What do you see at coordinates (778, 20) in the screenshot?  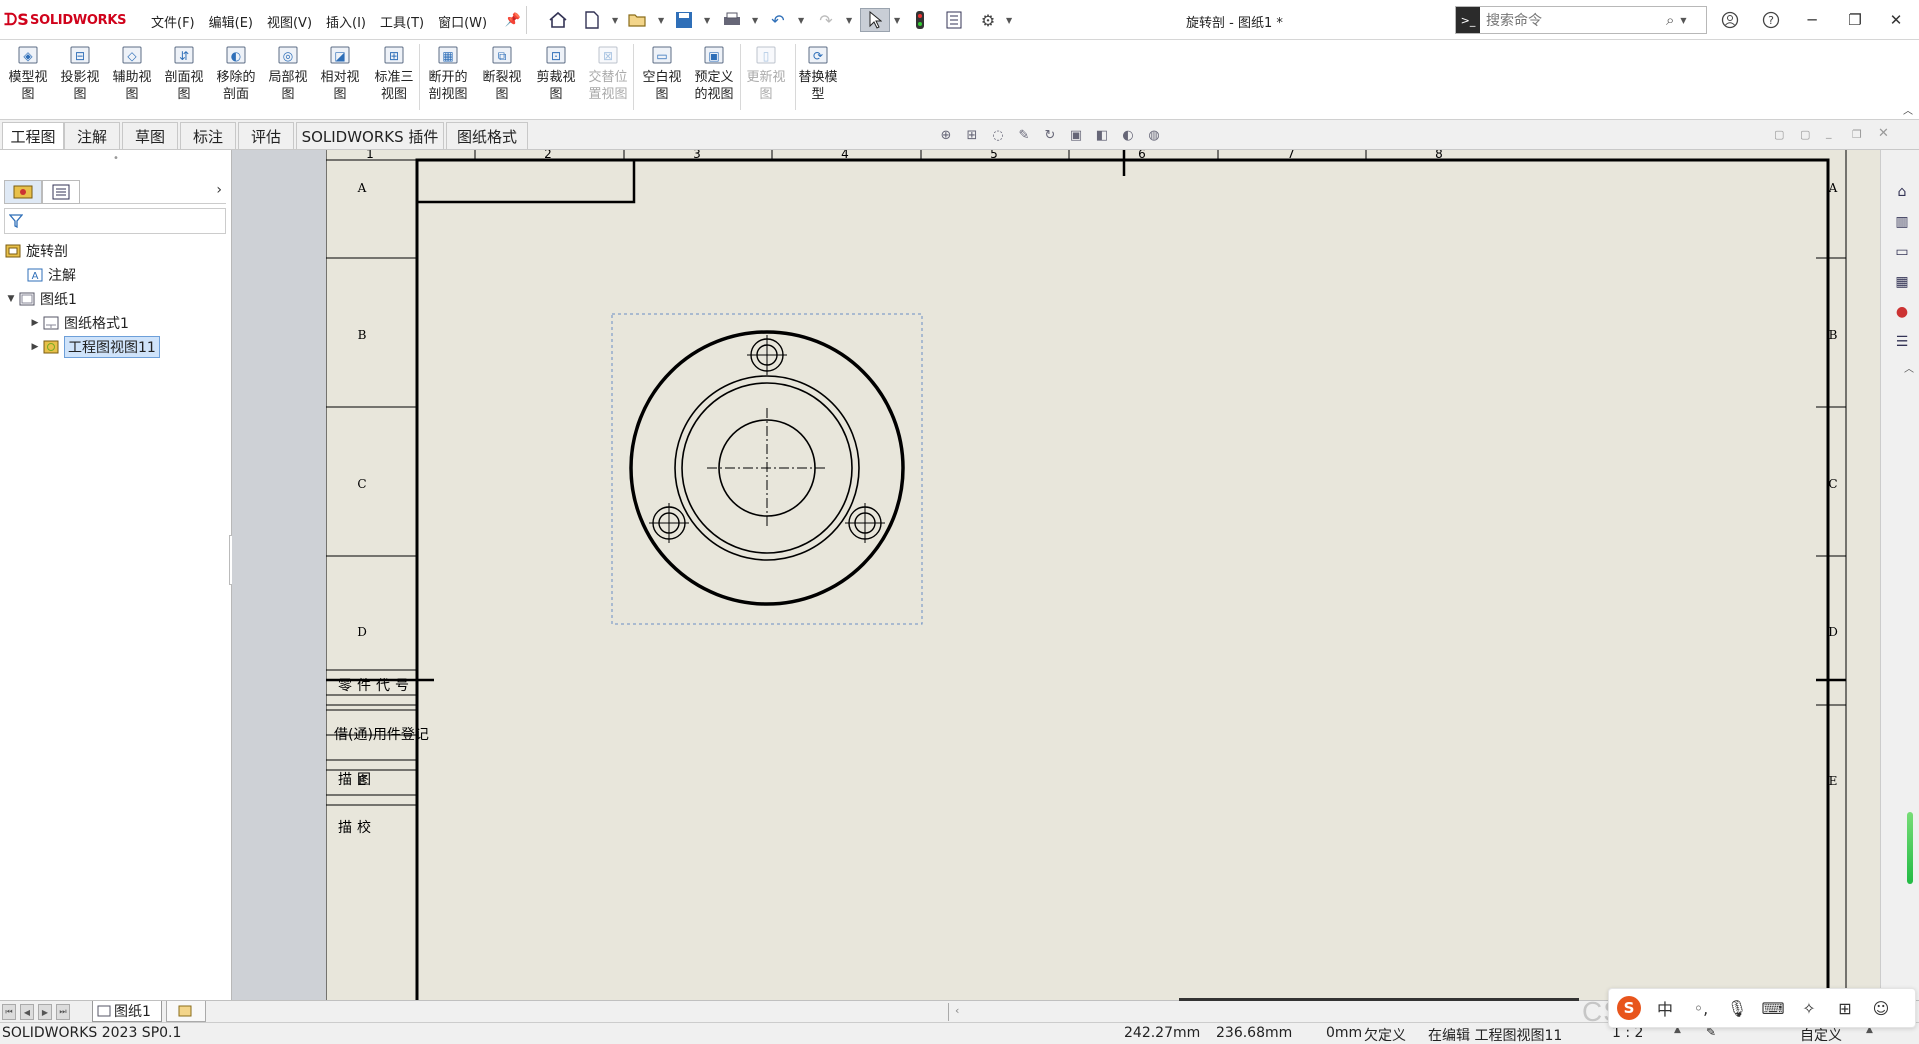 I see `undo-icon: ↶` at bounding box center [778, 20].